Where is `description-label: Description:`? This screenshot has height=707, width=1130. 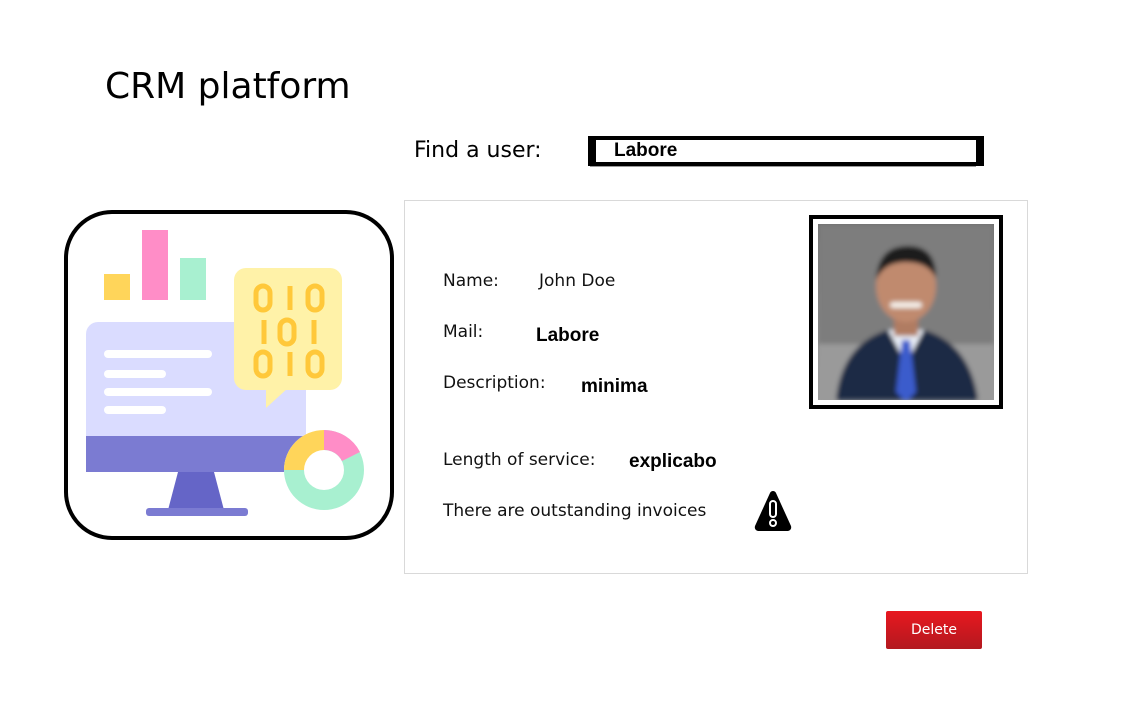 description-label: Description: is located at coordinates (494, 383).